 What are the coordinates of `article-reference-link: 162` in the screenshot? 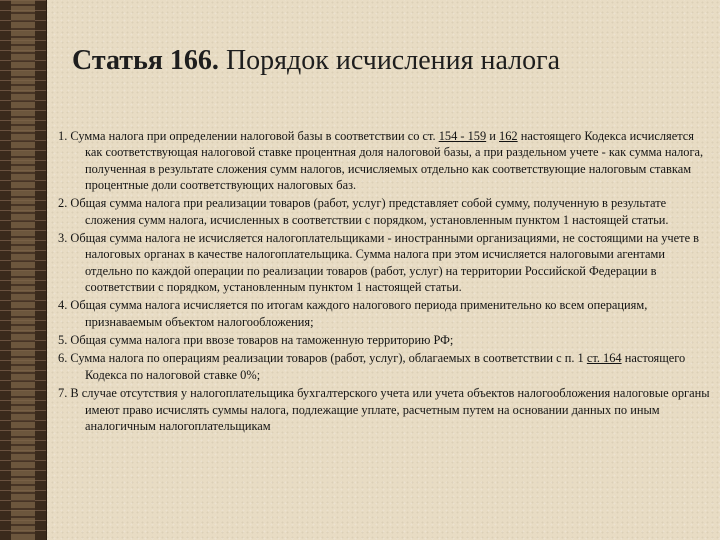 It's located at (508, 136).